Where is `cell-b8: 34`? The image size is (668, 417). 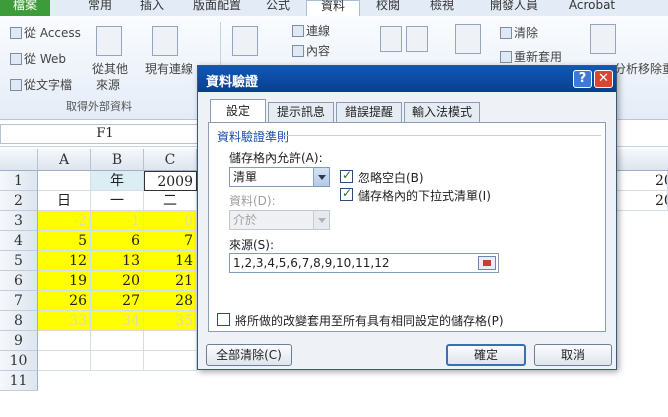
cell-b8: 34 is located at coordinates (117, 321).